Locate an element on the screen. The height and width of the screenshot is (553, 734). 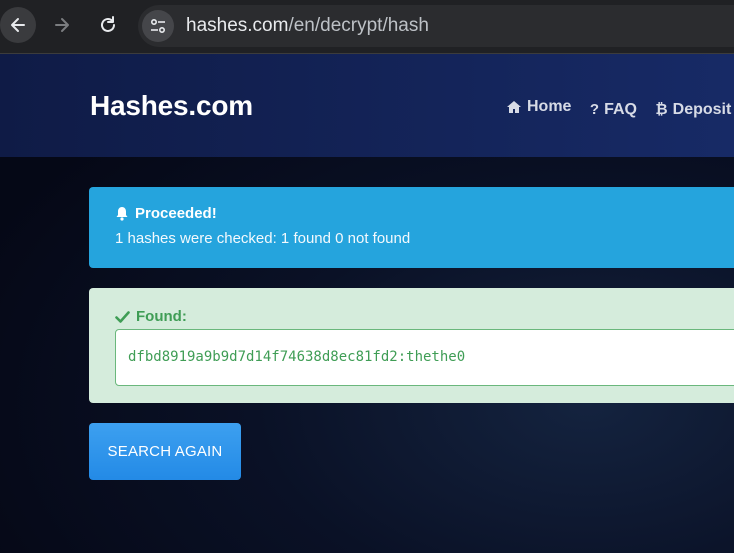
nav-home: Home is located at coordinates (538, 107).